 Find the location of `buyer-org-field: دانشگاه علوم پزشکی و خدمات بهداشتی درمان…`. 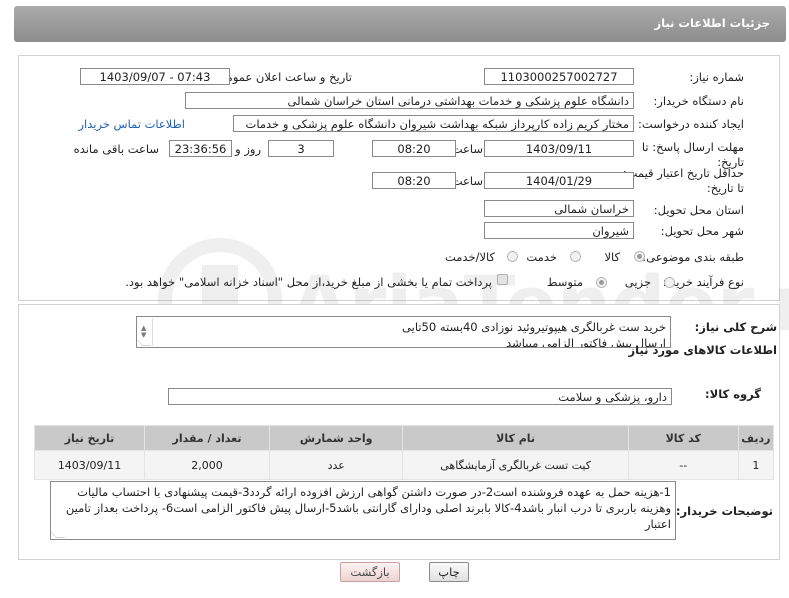

buyer-org-field: دانشگاه علوم پزشکی و خدمات بهداشتی درمان… is located at coordinates (409, 100).